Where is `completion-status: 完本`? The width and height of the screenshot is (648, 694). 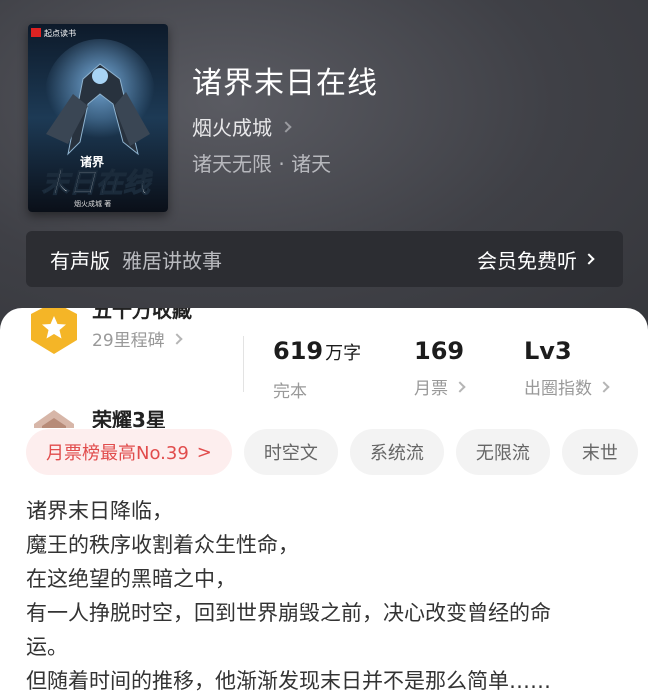
completion-status: 完本 is located at coordinates (290, 392).